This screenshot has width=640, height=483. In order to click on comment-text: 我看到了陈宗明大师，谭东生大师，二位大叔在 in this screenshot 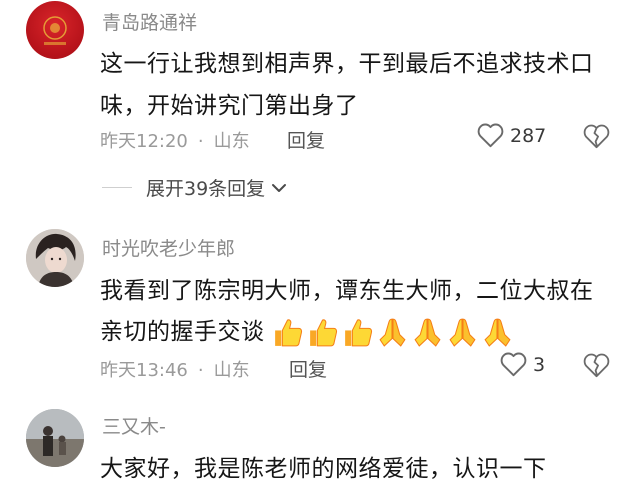, I will do `click(347, 291)`.